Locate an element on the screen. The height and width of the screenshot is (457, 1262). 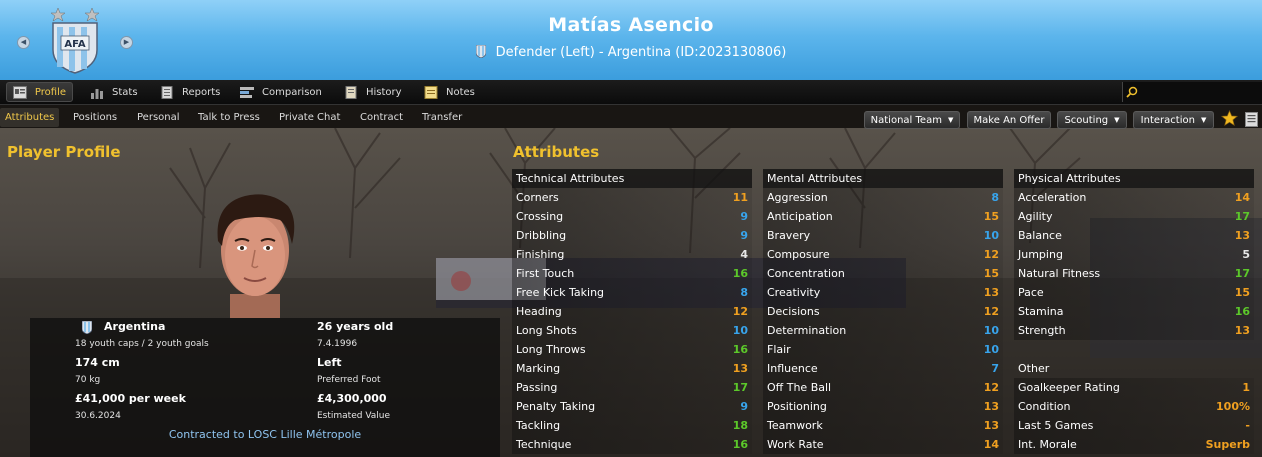
attribute-row: Work Rate 14 is located at coordinates (883, 444).